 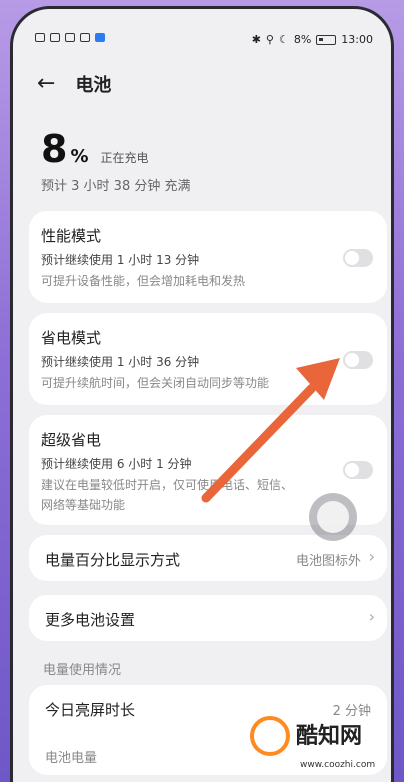 I want to click on ultra-saving-title: 超级省电, so click(x=71, y=440).